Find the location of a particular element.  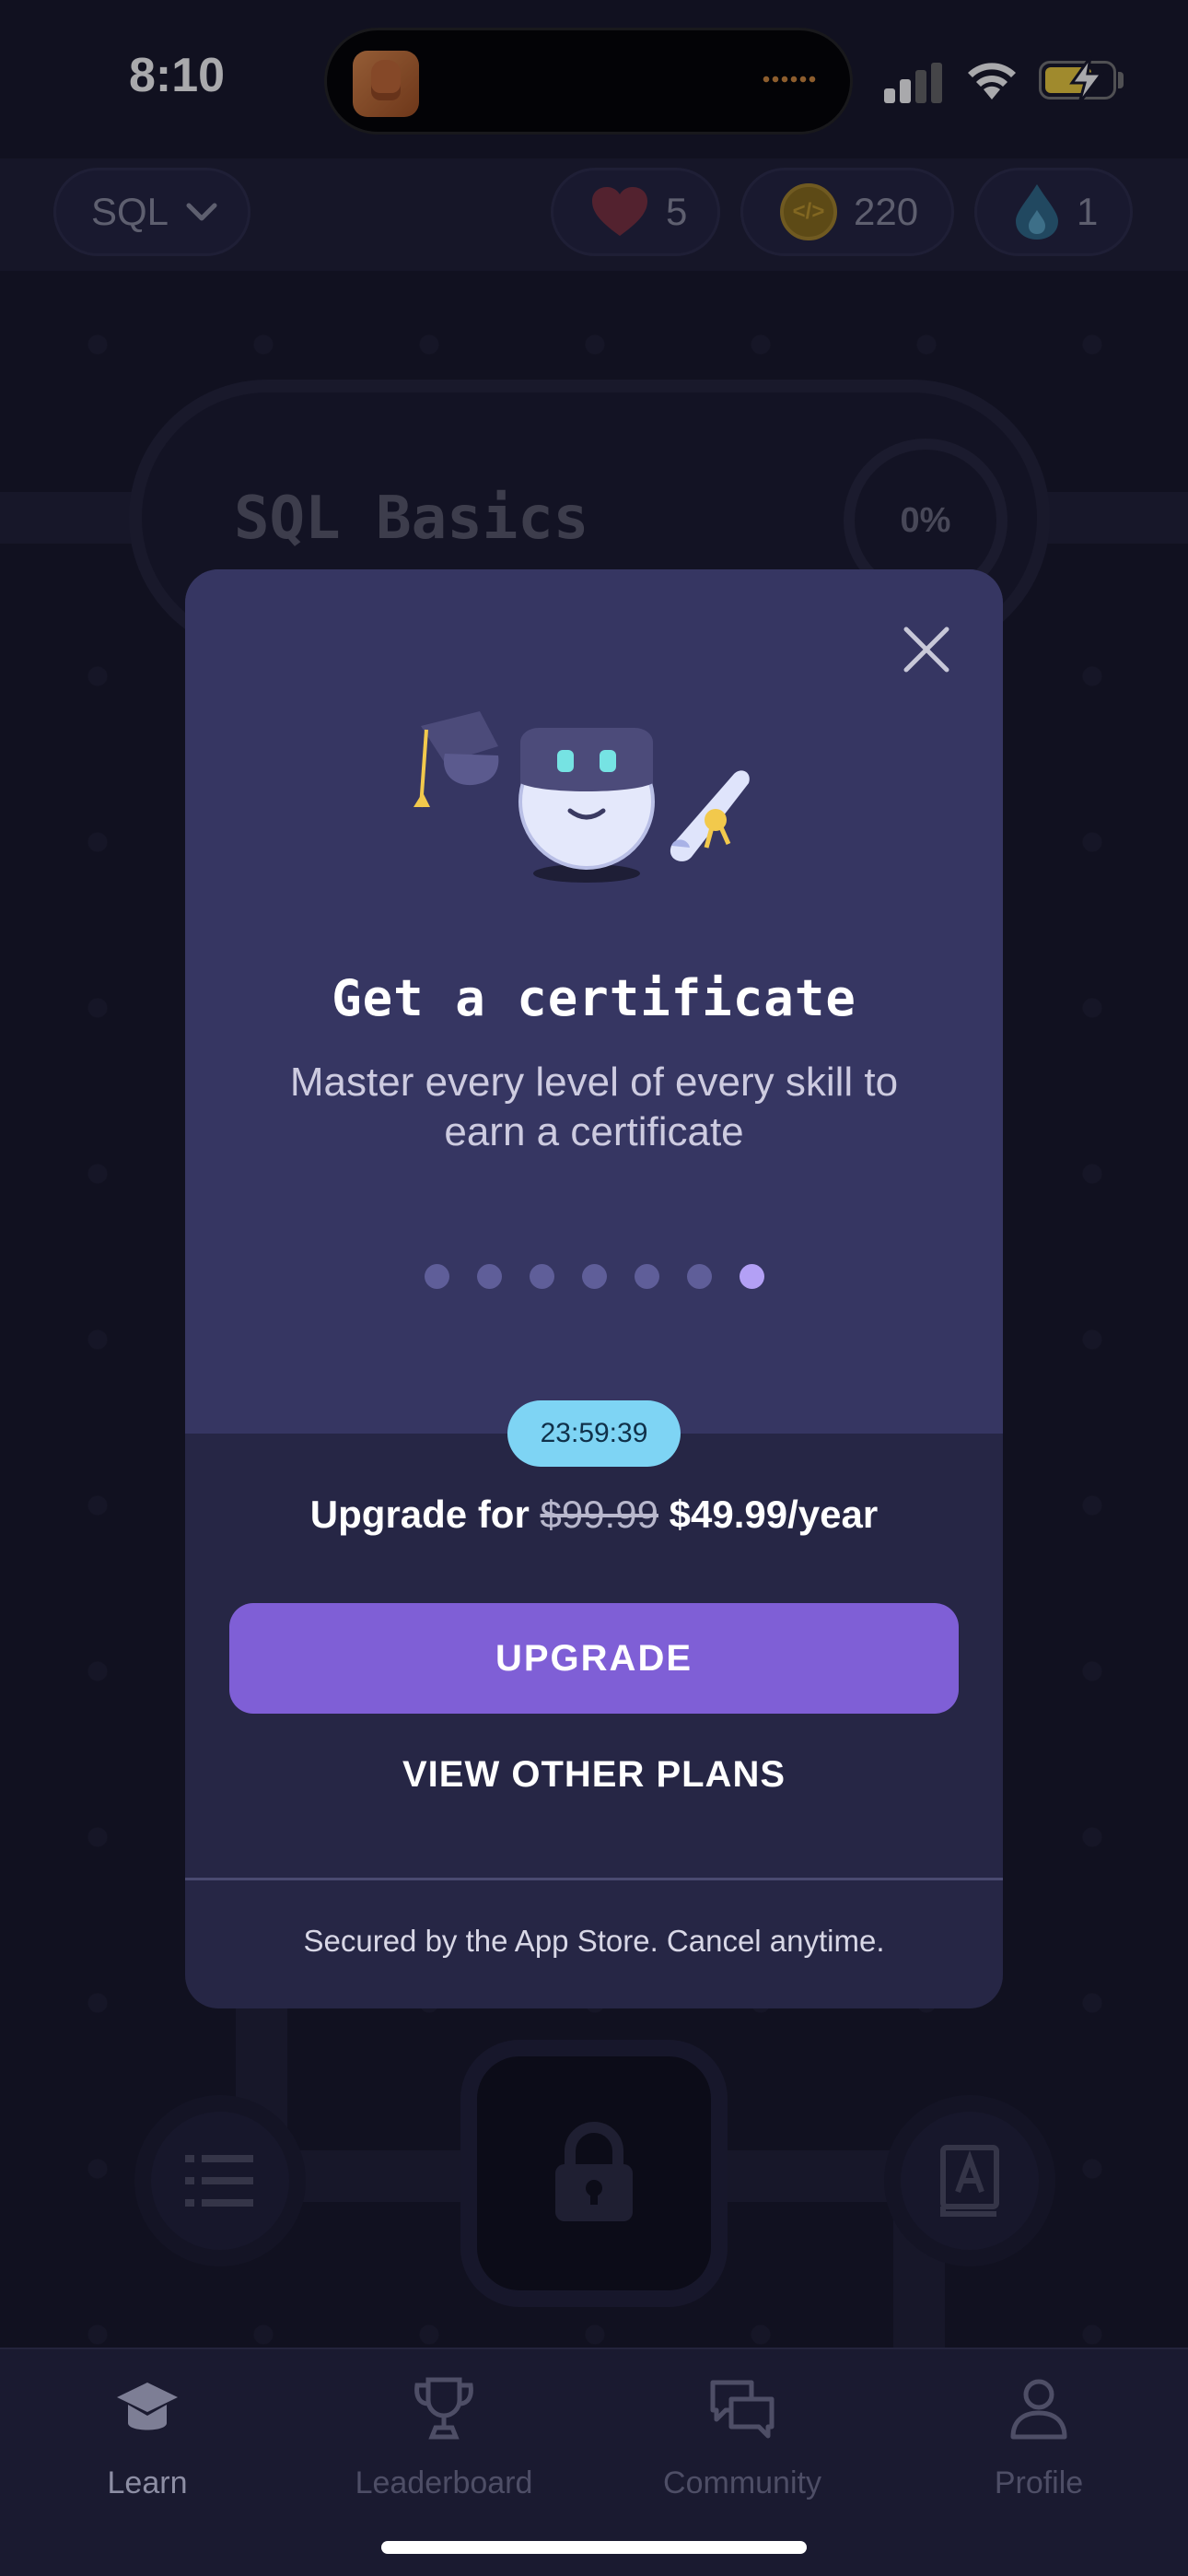

tab-learn: Learn is located at coordinates (147, 2446).